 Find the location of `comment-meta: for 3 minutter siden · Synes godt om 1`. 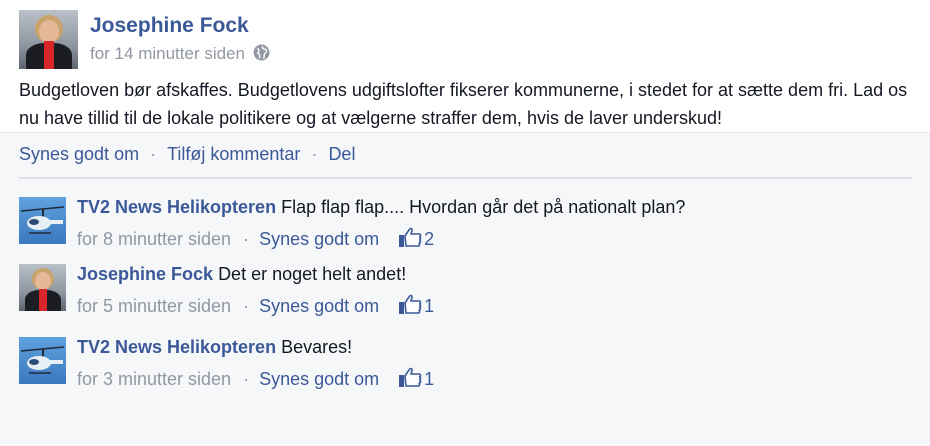

comment-meta: for 3 minutter siden · Synes godt om 1 is located at coordinates (255, 379).